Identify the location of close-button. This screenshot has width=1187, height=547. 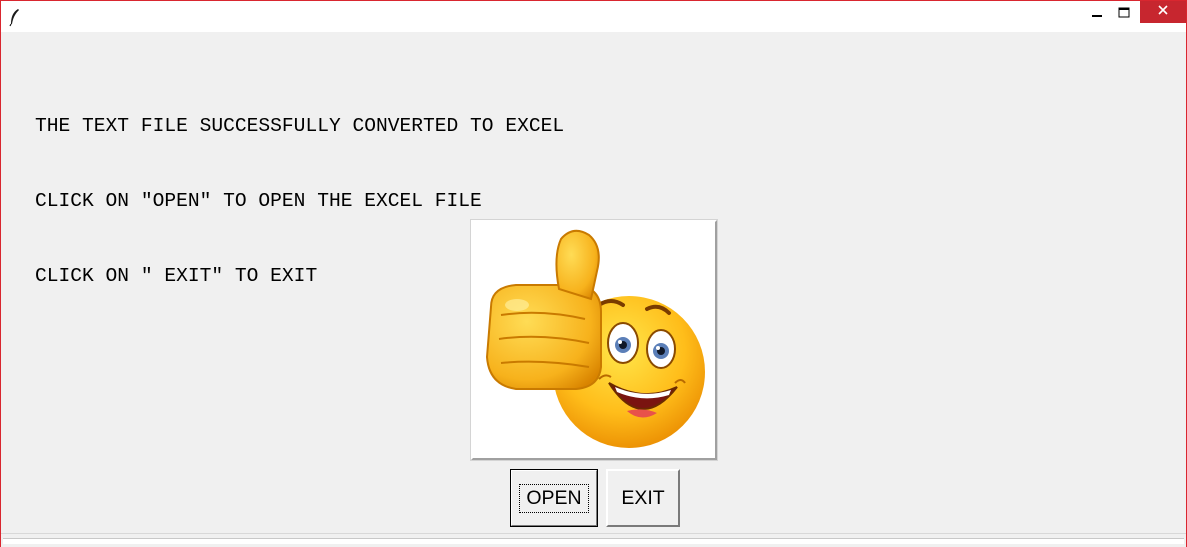
(1163, 12).